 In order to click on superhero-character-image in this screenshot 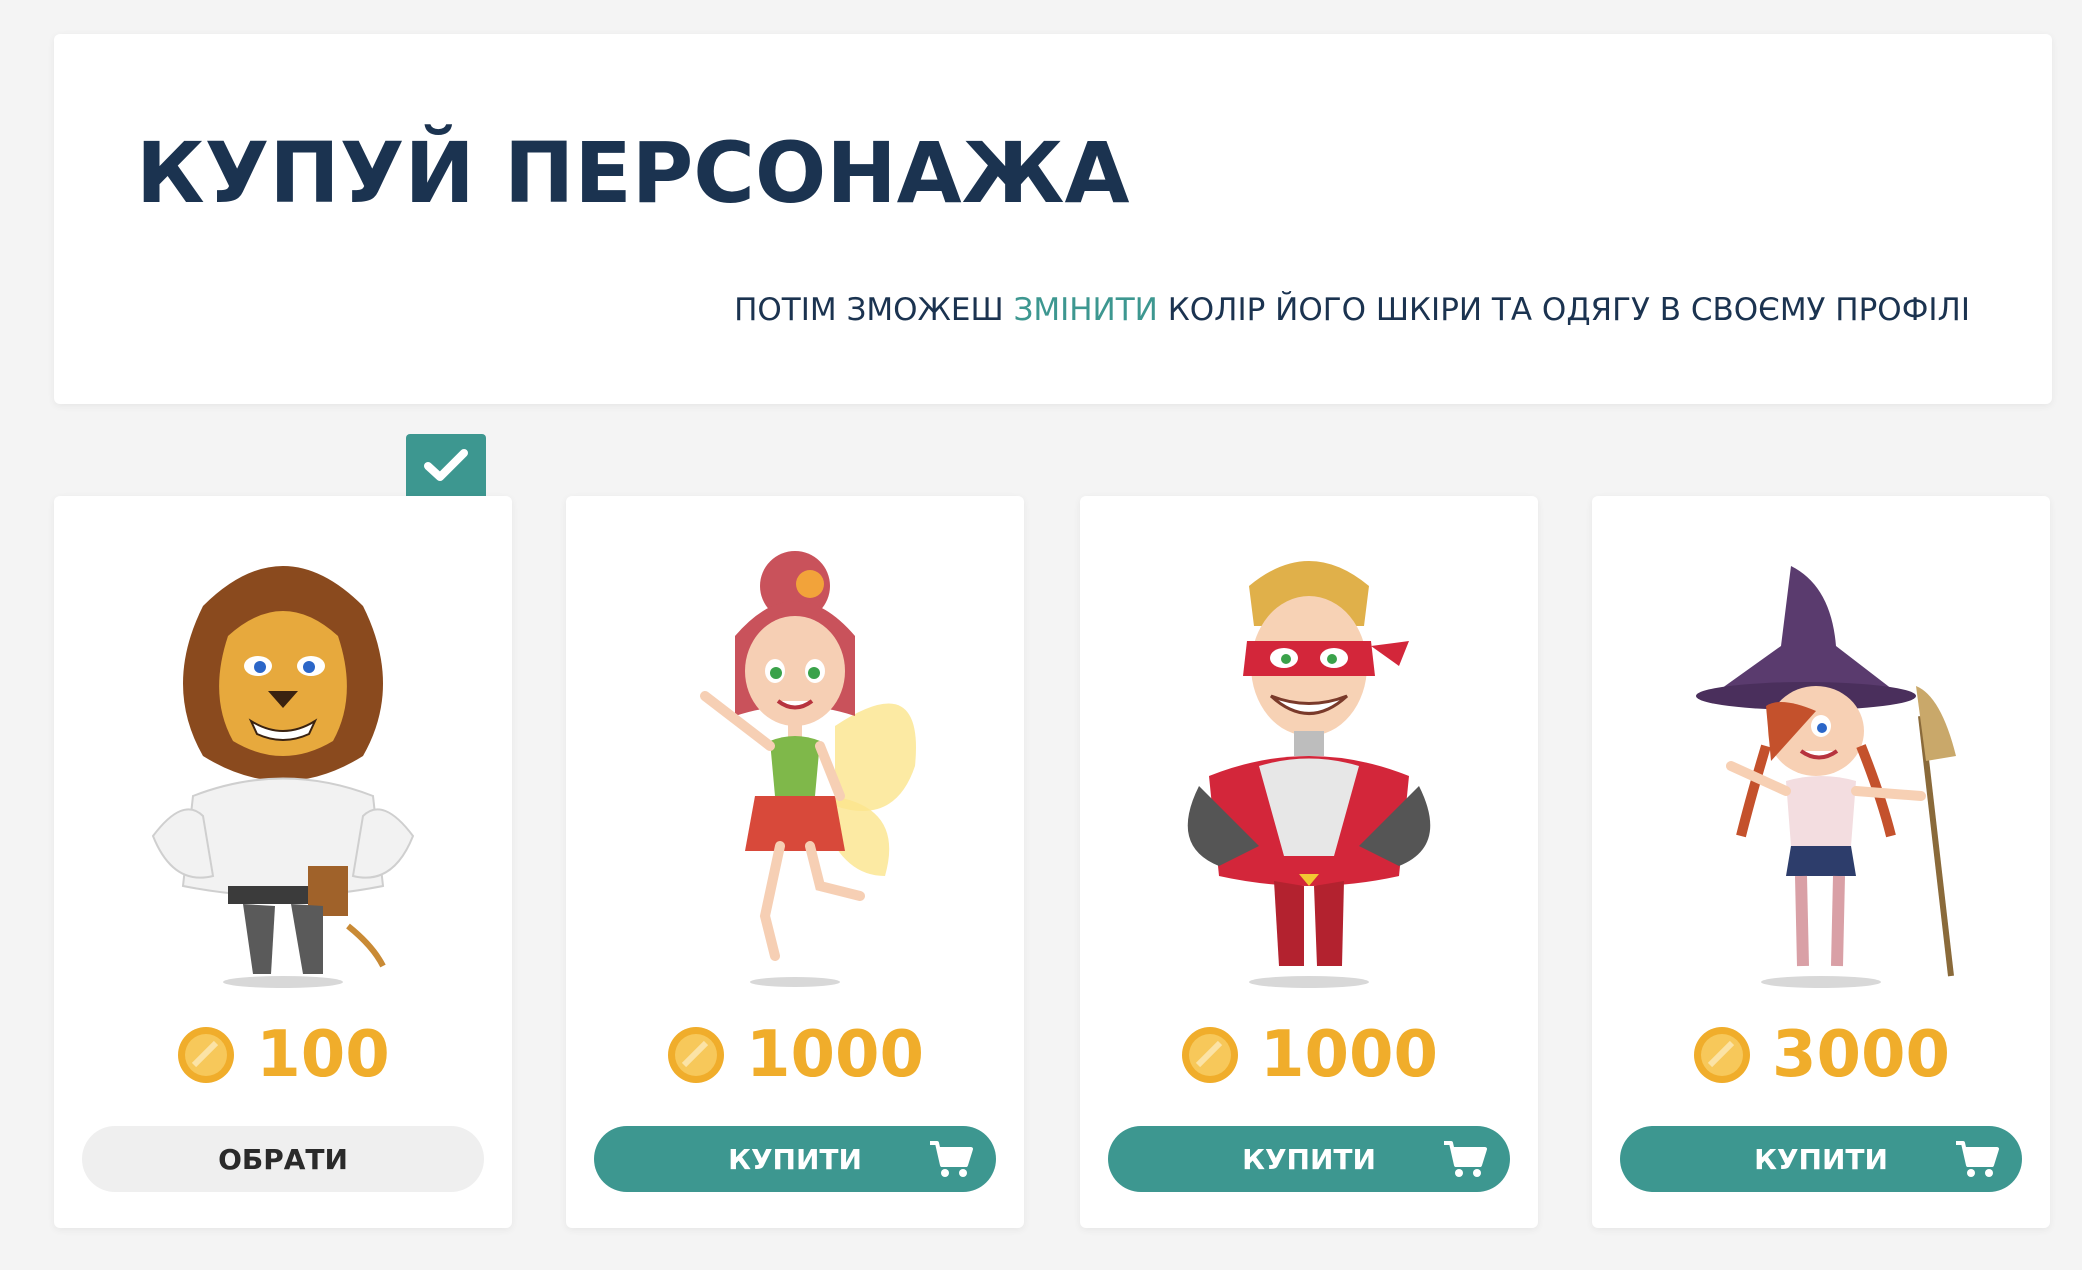, I will do `click(1309, 774)`.